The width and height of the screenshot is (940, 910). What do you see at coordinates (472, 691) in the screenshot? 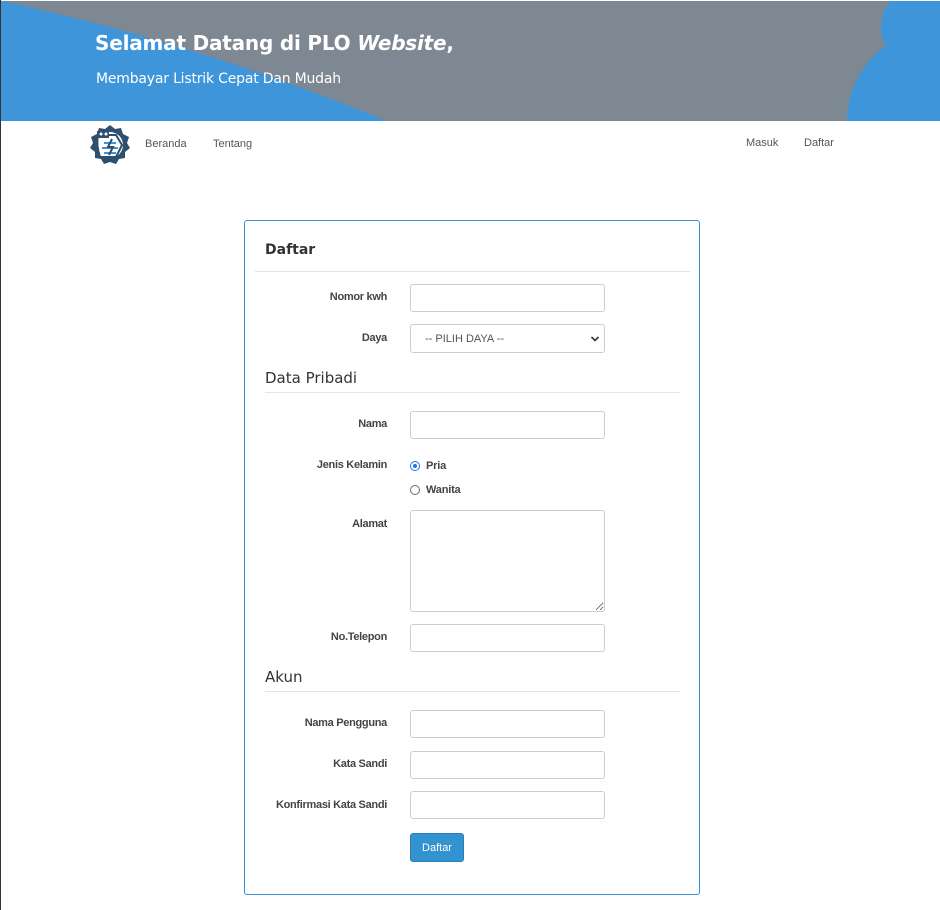
I see `section-divider-akun` at bounding box center [472, 691].